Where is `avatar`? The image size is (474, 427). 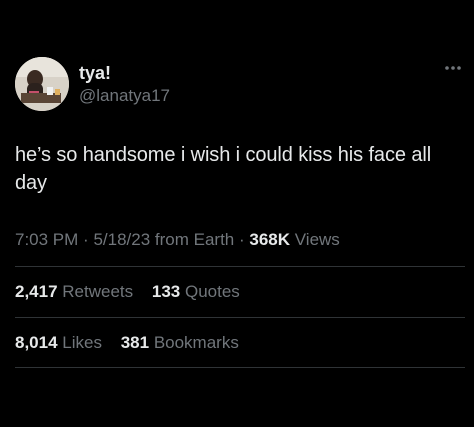
avatar is located at coordinates (42, 84).